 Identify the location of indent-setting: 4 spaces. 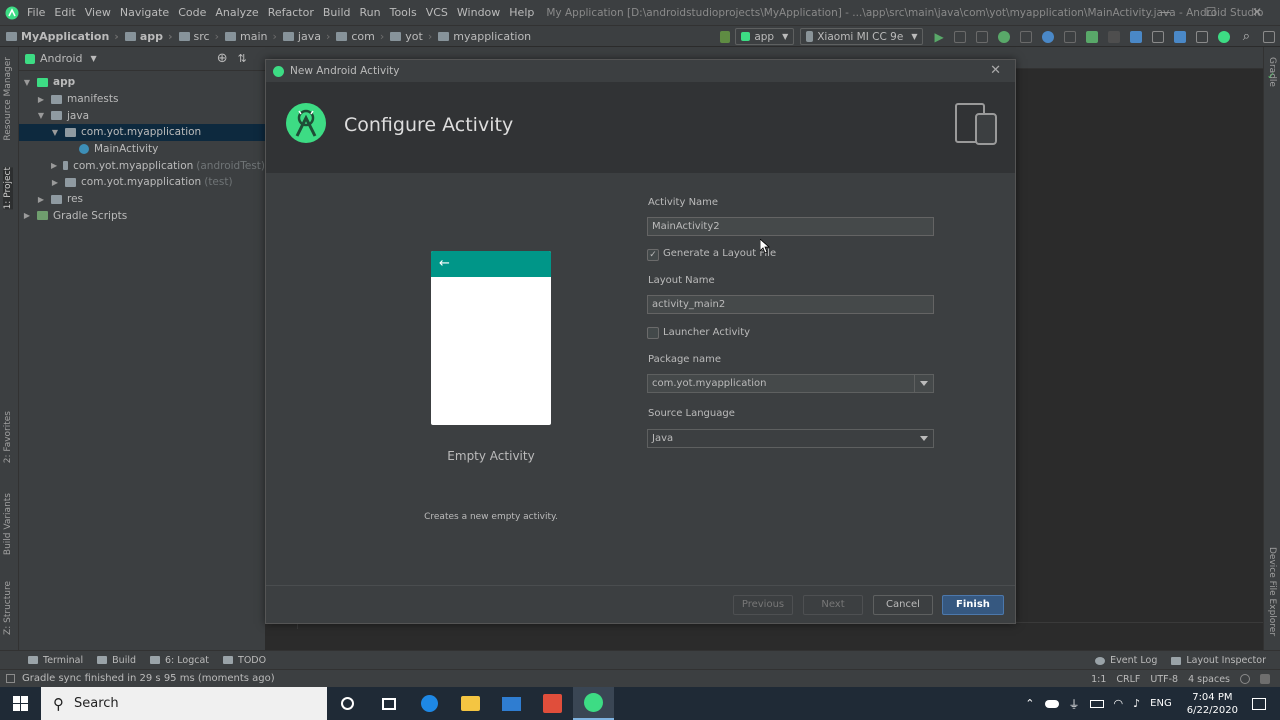
(1209, 679).